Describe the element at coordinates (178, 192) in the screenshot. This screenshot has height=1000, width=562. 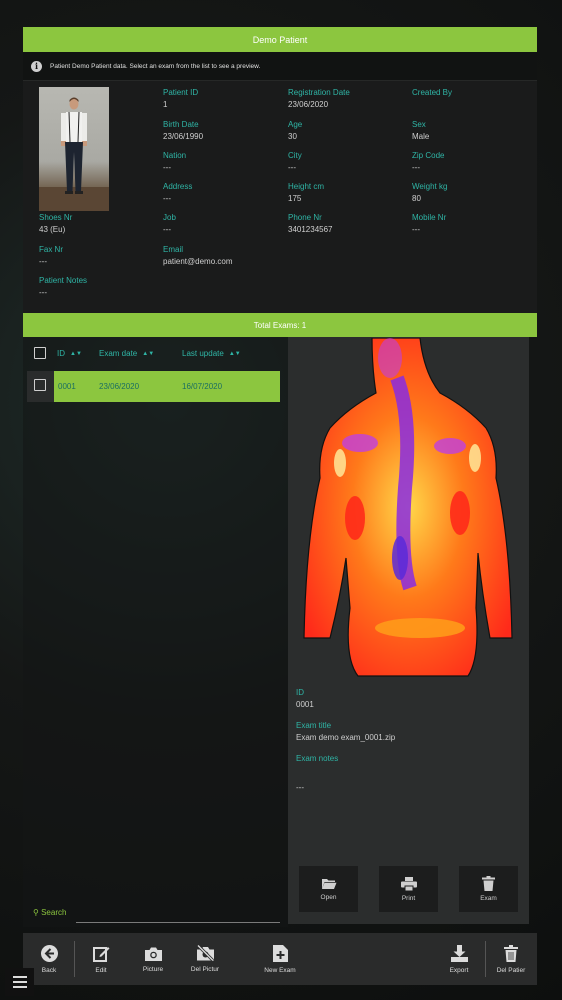
I see `field-address: Address ---` at that location.